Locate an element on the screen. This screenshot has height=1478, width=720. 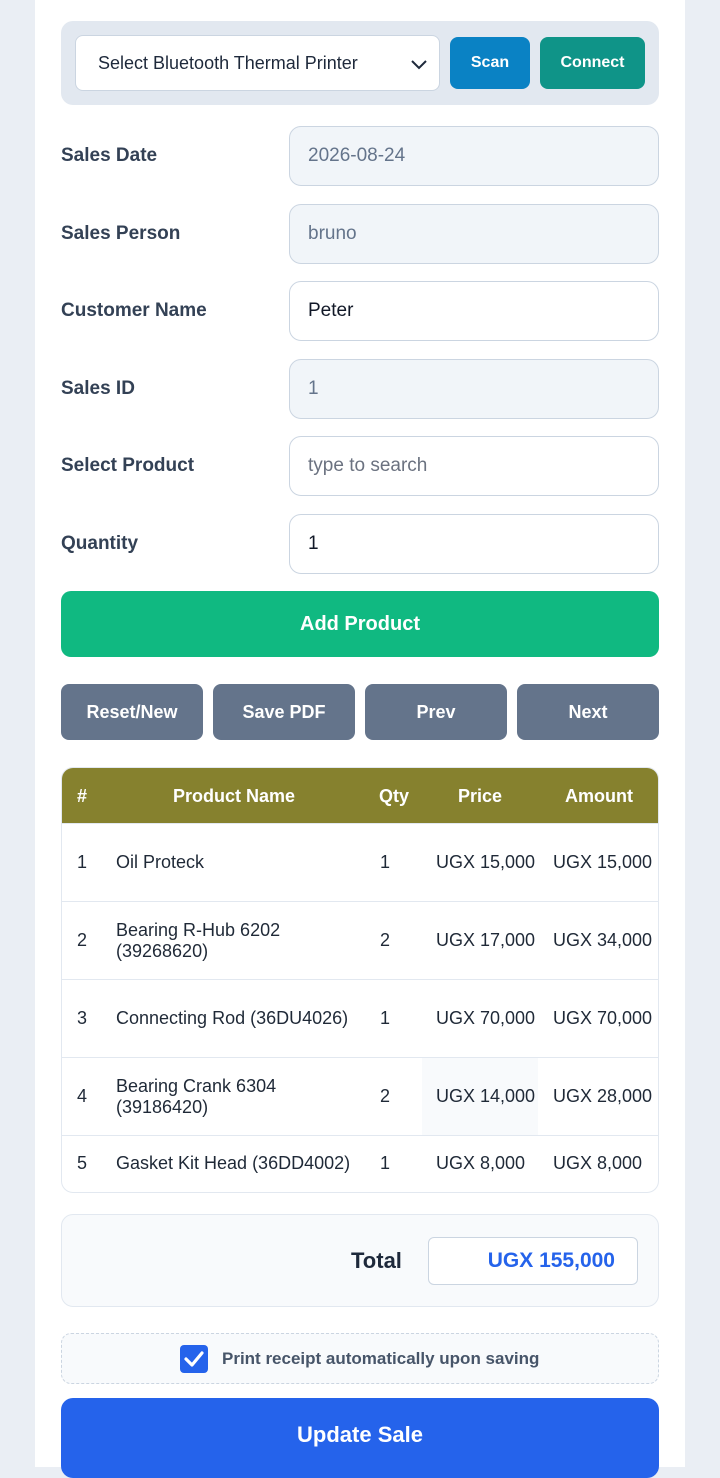
sales-person-row: Sales Person bruno is located at coordinates (360, 234).